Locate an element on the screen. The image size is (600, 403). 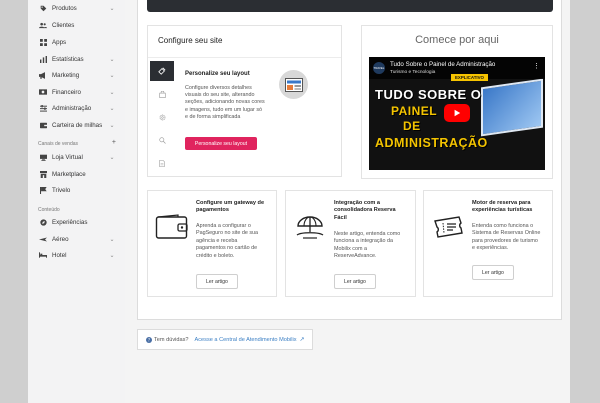
video-badge: EXPLICATIVO is located at coordinates (469, 77).